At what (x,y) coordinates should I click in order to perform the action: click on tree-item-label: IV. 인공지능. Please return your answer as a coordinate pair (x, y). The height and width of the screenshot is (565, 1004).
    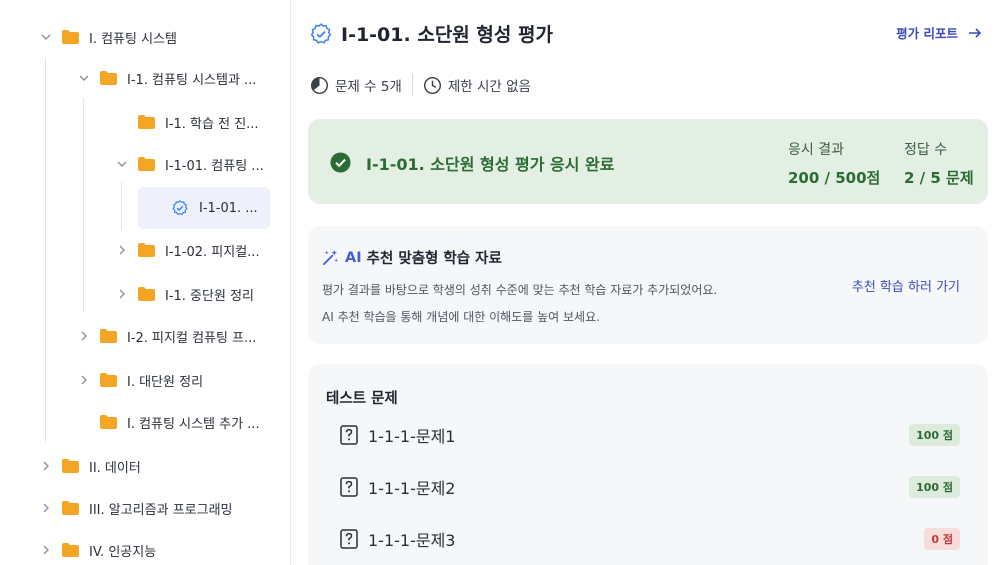
    Looking at the image, I should click on (123, 552).